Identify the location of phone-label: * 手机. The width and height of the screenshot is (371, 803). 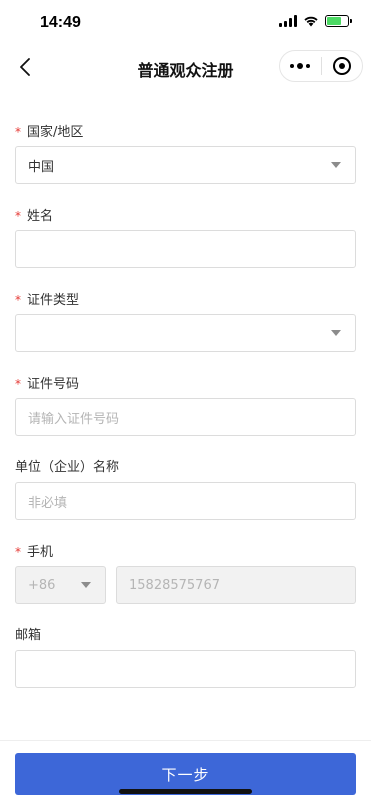
(34, 552).